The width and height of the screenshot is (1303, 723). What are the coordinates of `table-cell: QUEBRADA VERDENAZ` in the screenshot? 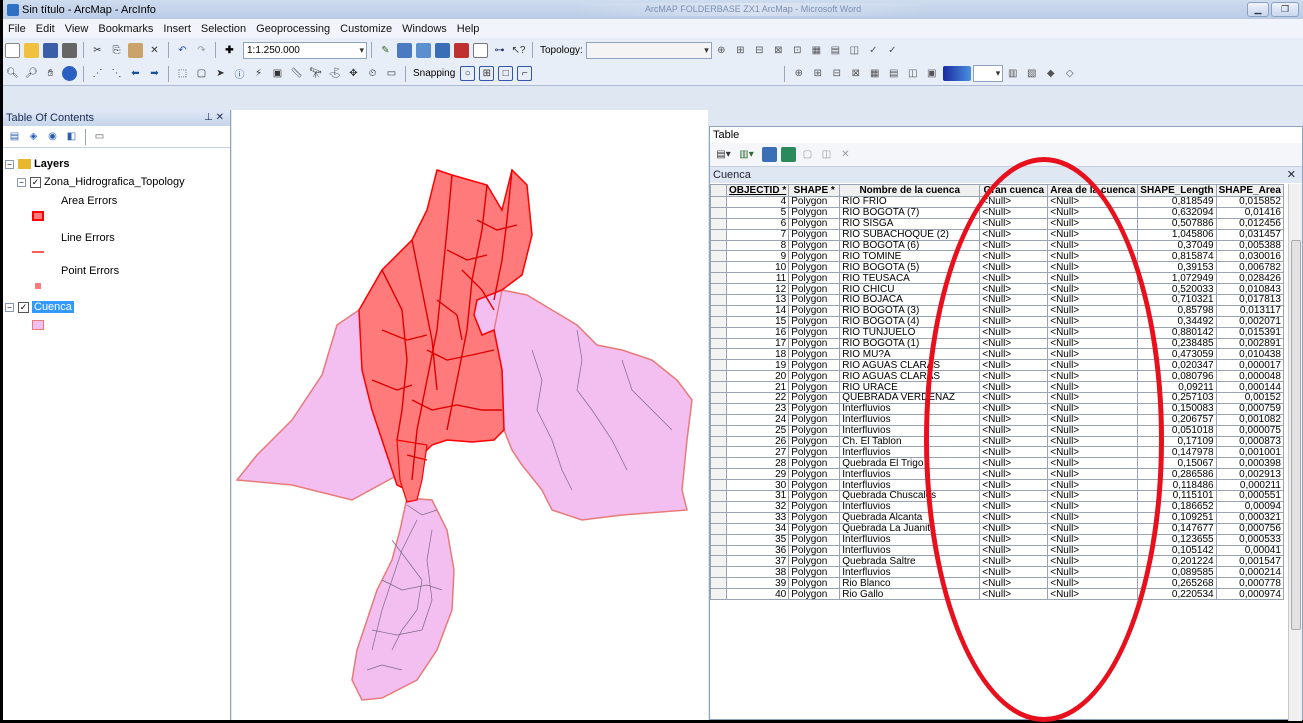 It's located at (910, 398).